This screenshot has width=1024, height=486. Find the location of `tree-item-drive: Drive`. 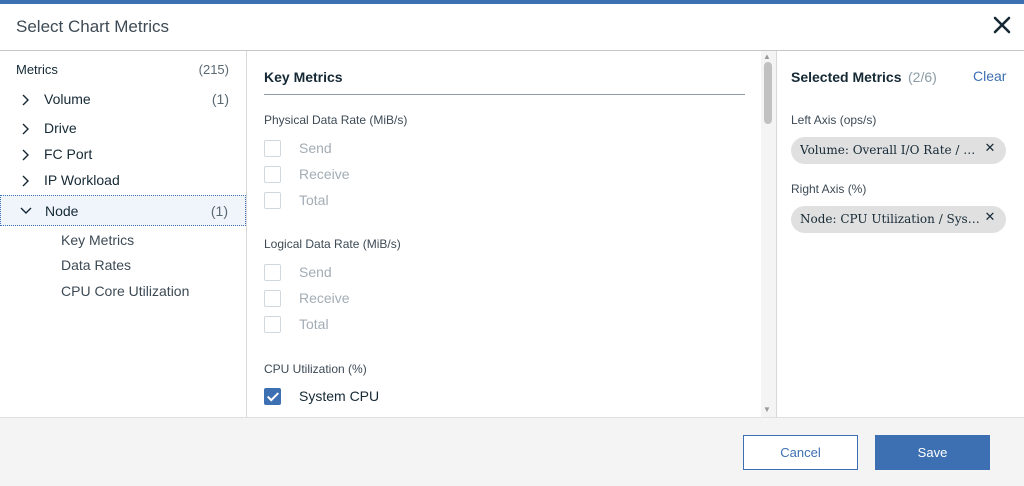

tree-item-drive: Drive is located at coordinates (123, 129).